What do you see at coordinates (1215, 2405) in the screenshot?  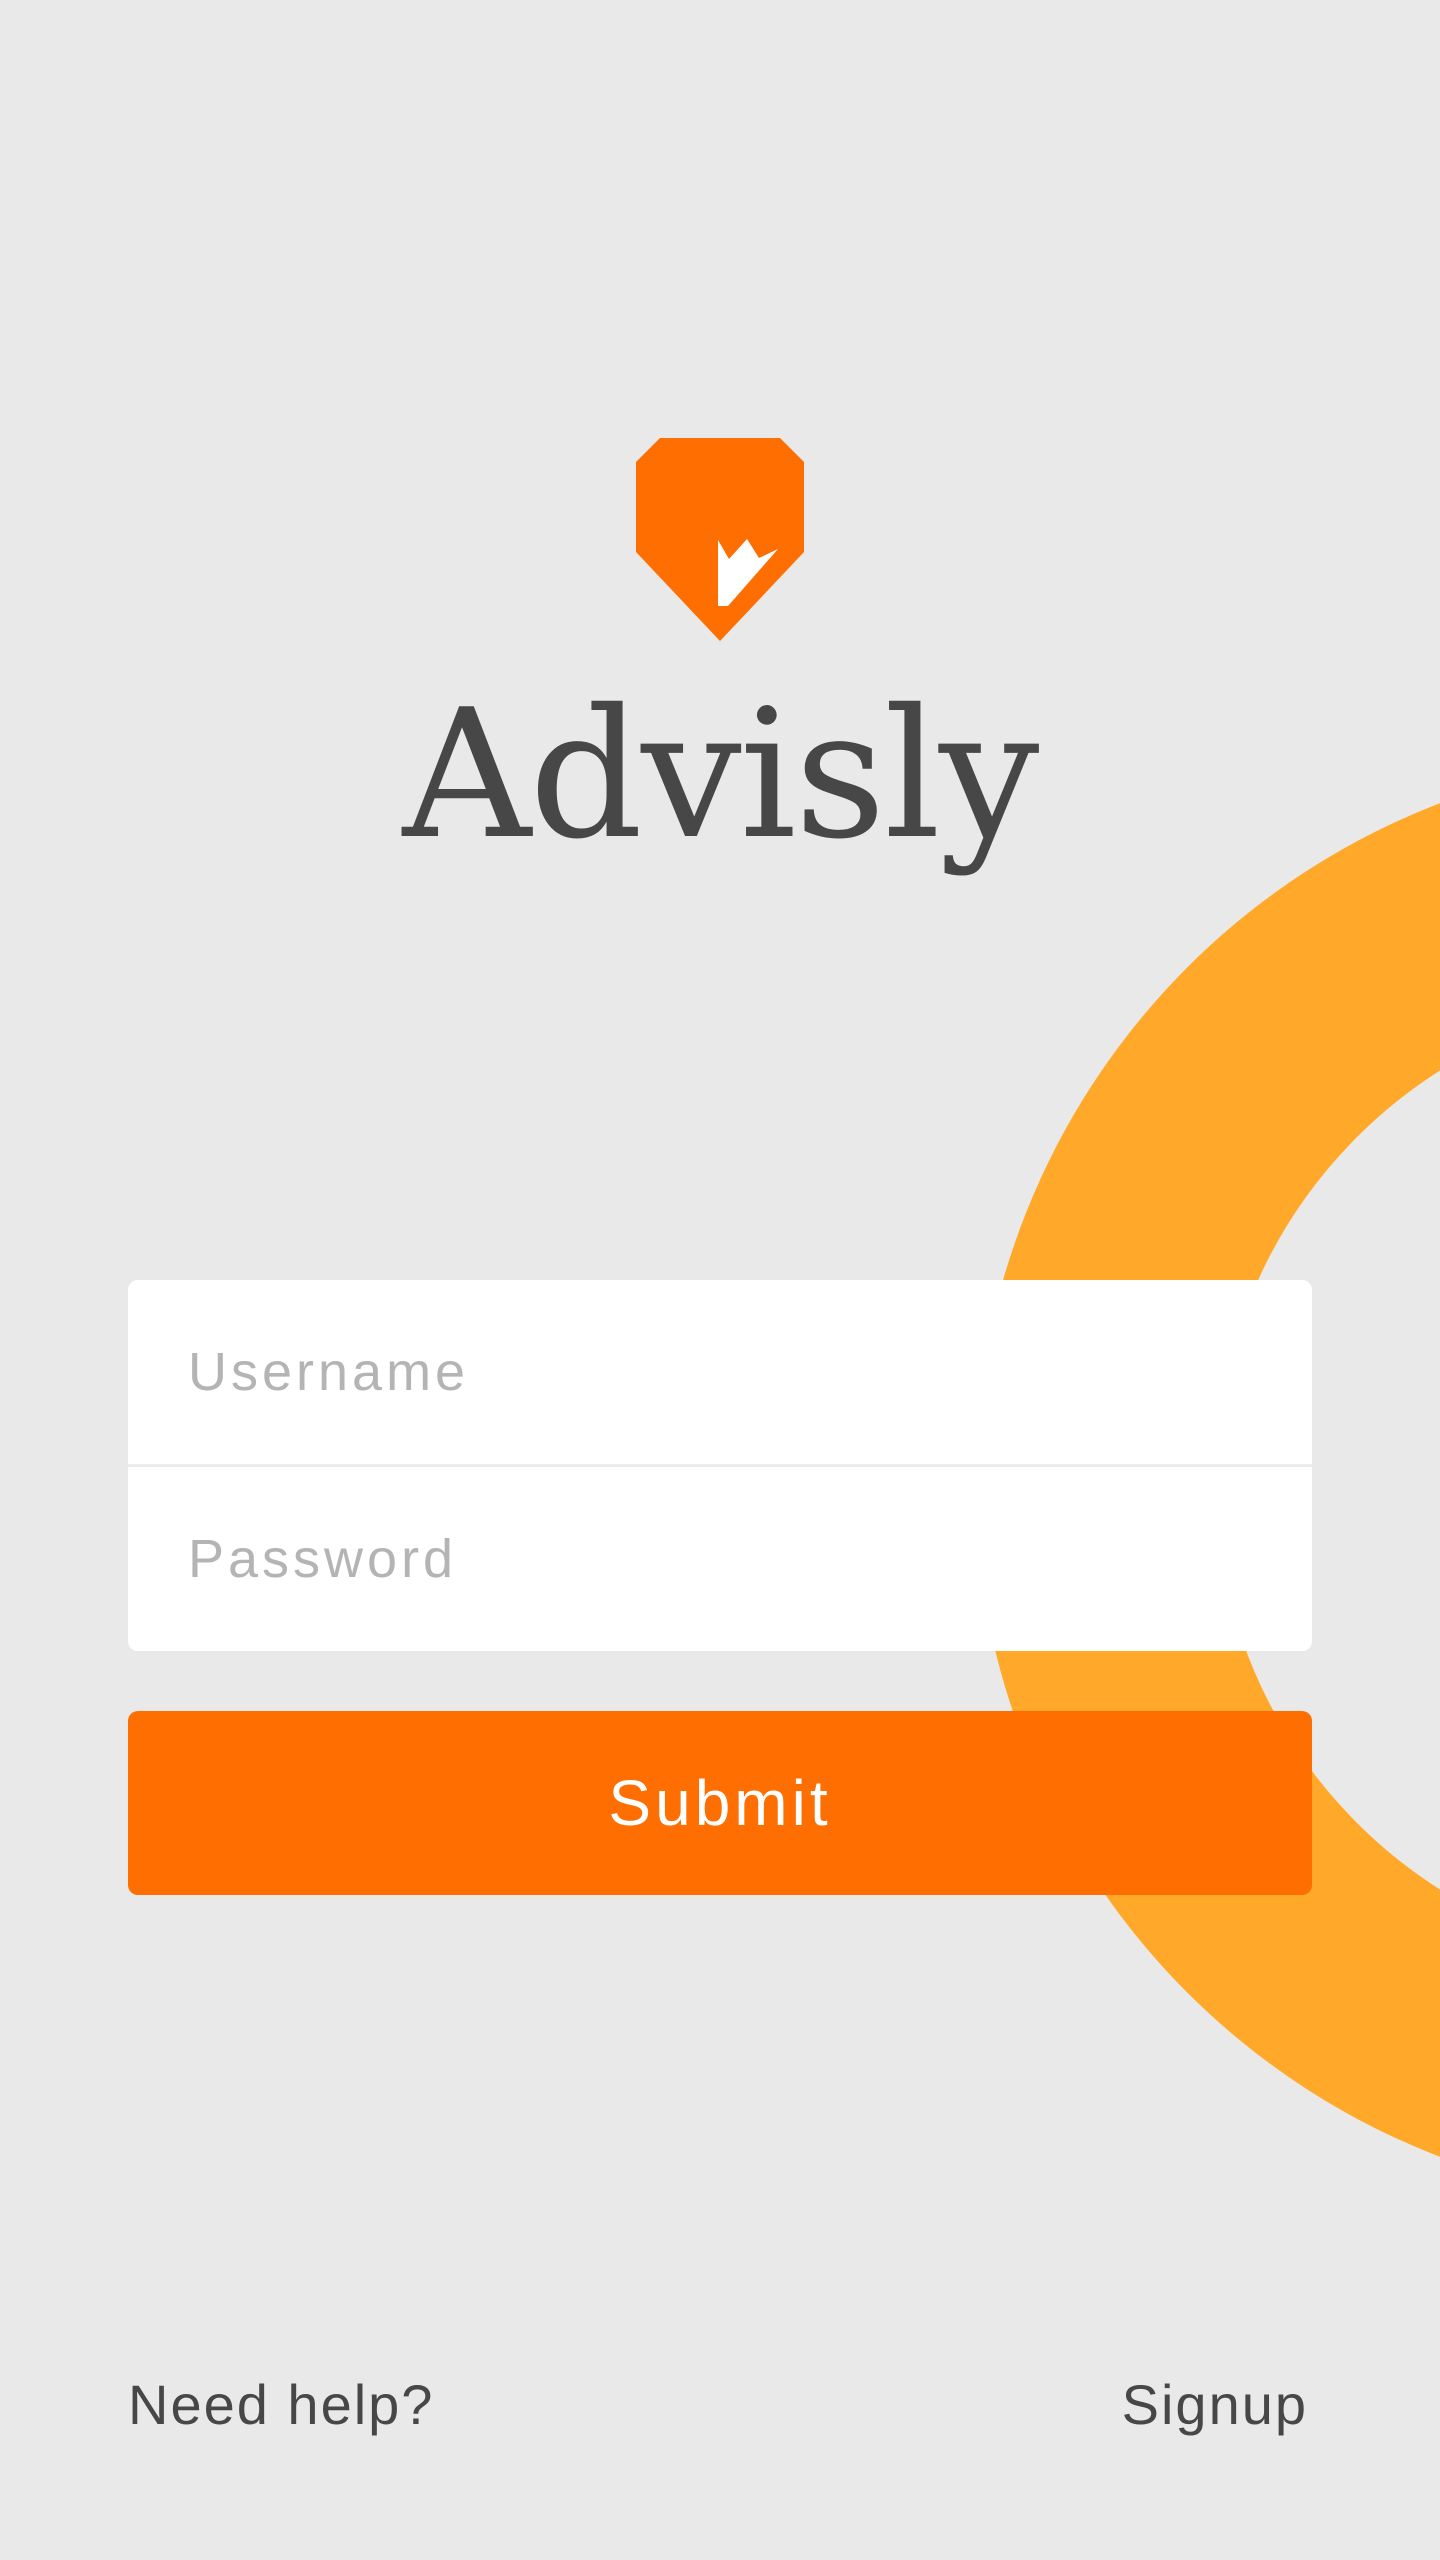 I see `signup-link: Signup` at bounding box center [1215, 2405].